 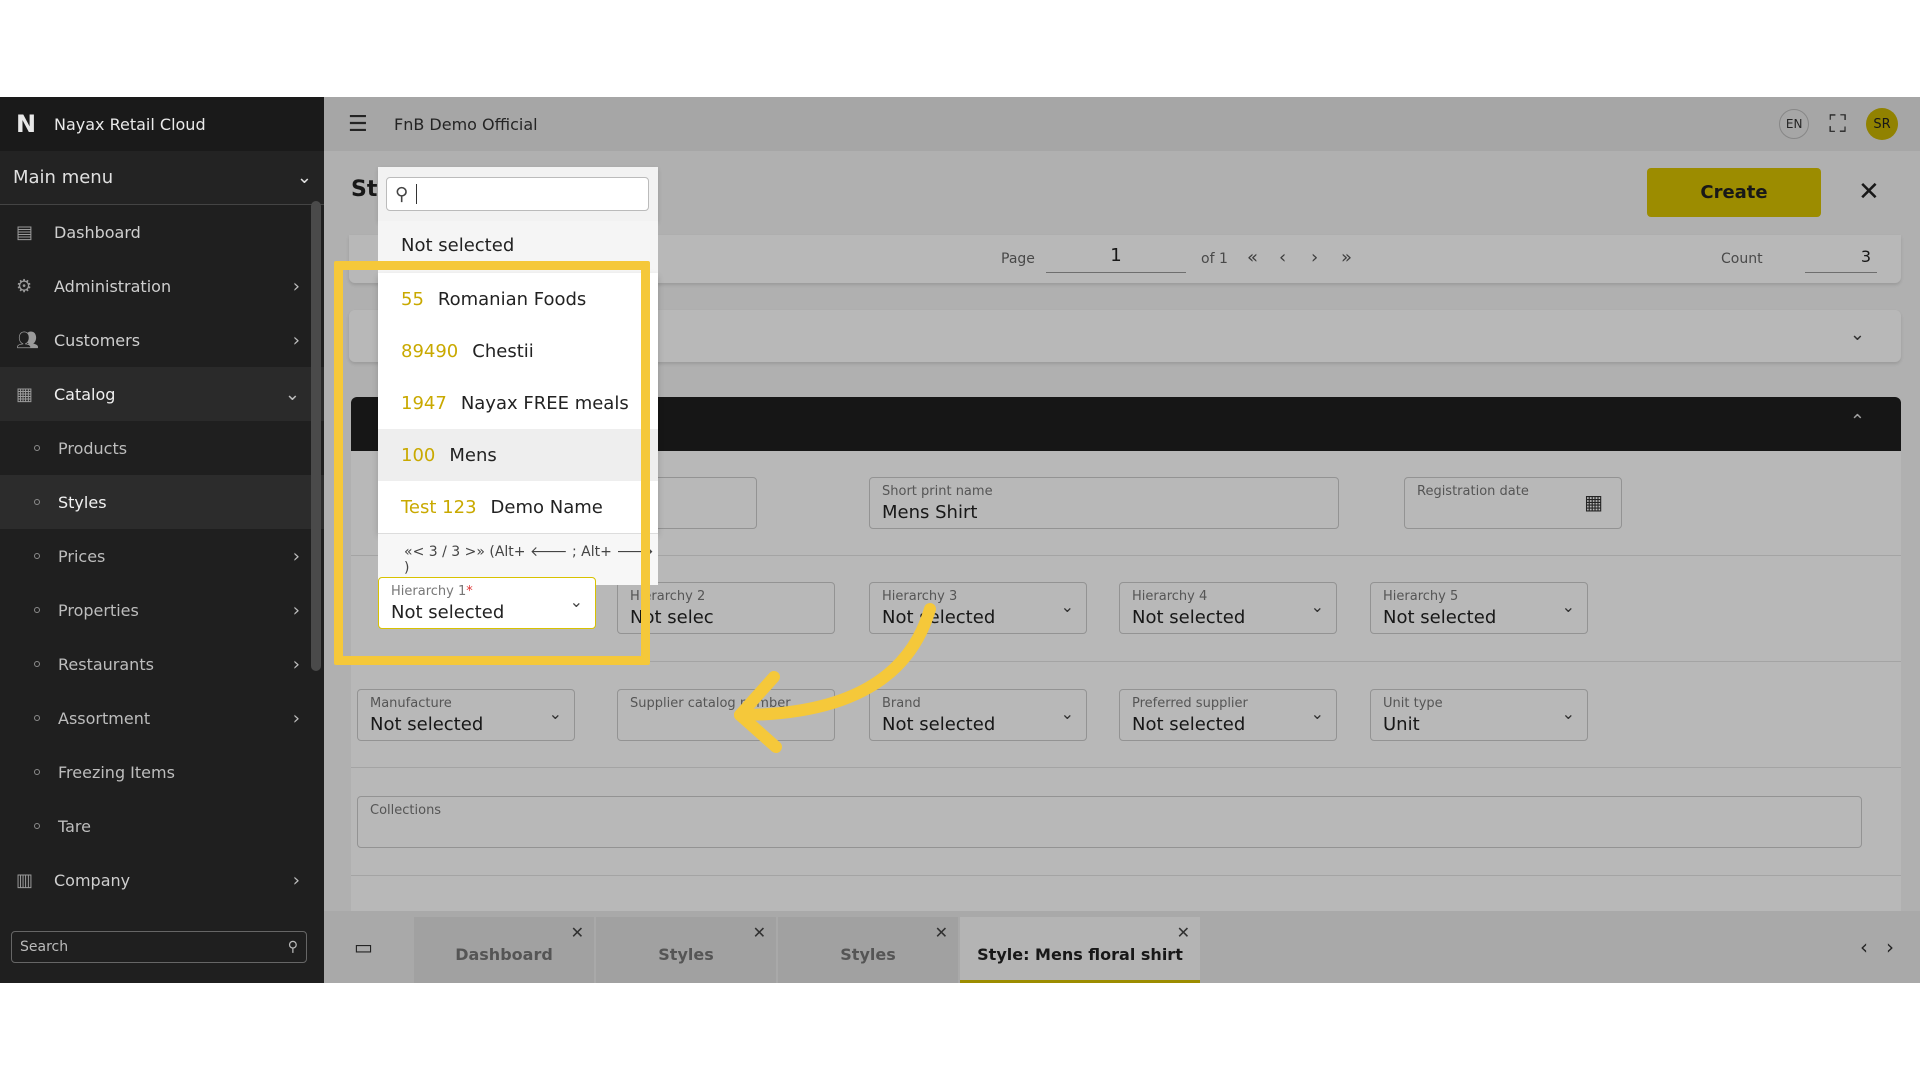 What do you see at coordinates (162, 448) in the screenshot?
I see `sidebar-subitem-products: Products` at bounding box center [162, 448].